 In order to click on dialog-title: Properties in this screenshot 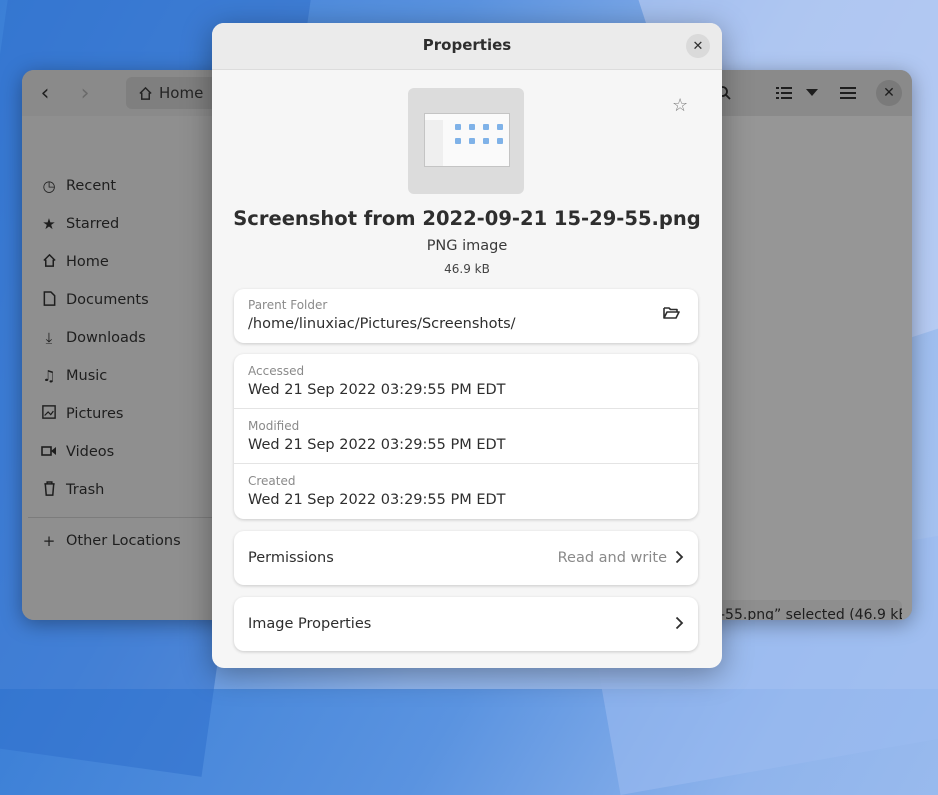, I will do `click(467, 45)`.